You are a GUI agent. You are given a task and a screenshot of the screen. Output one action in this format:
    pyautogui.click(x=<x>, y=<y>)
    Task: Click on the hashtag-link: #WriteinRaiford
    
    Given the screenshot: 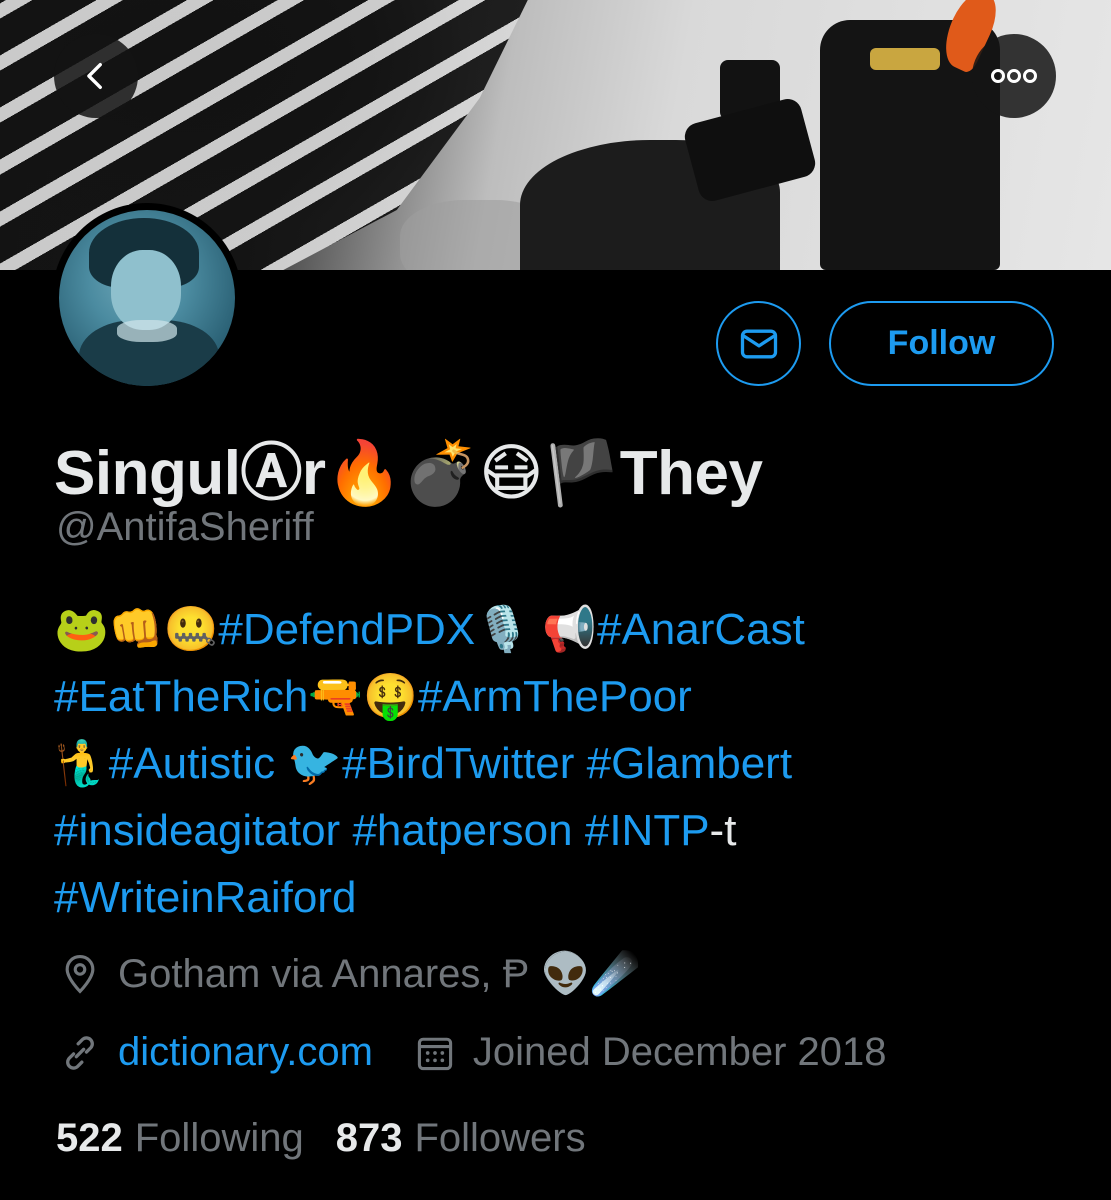 What is the action you would take?
    pyautogui.click(x=205, y=897)
    